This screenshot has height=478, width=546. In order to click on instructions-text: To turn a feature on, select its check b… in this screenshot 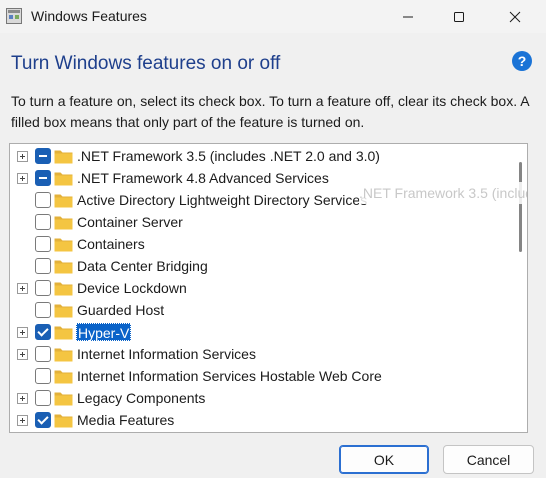, I will do `click(270, 111)`.